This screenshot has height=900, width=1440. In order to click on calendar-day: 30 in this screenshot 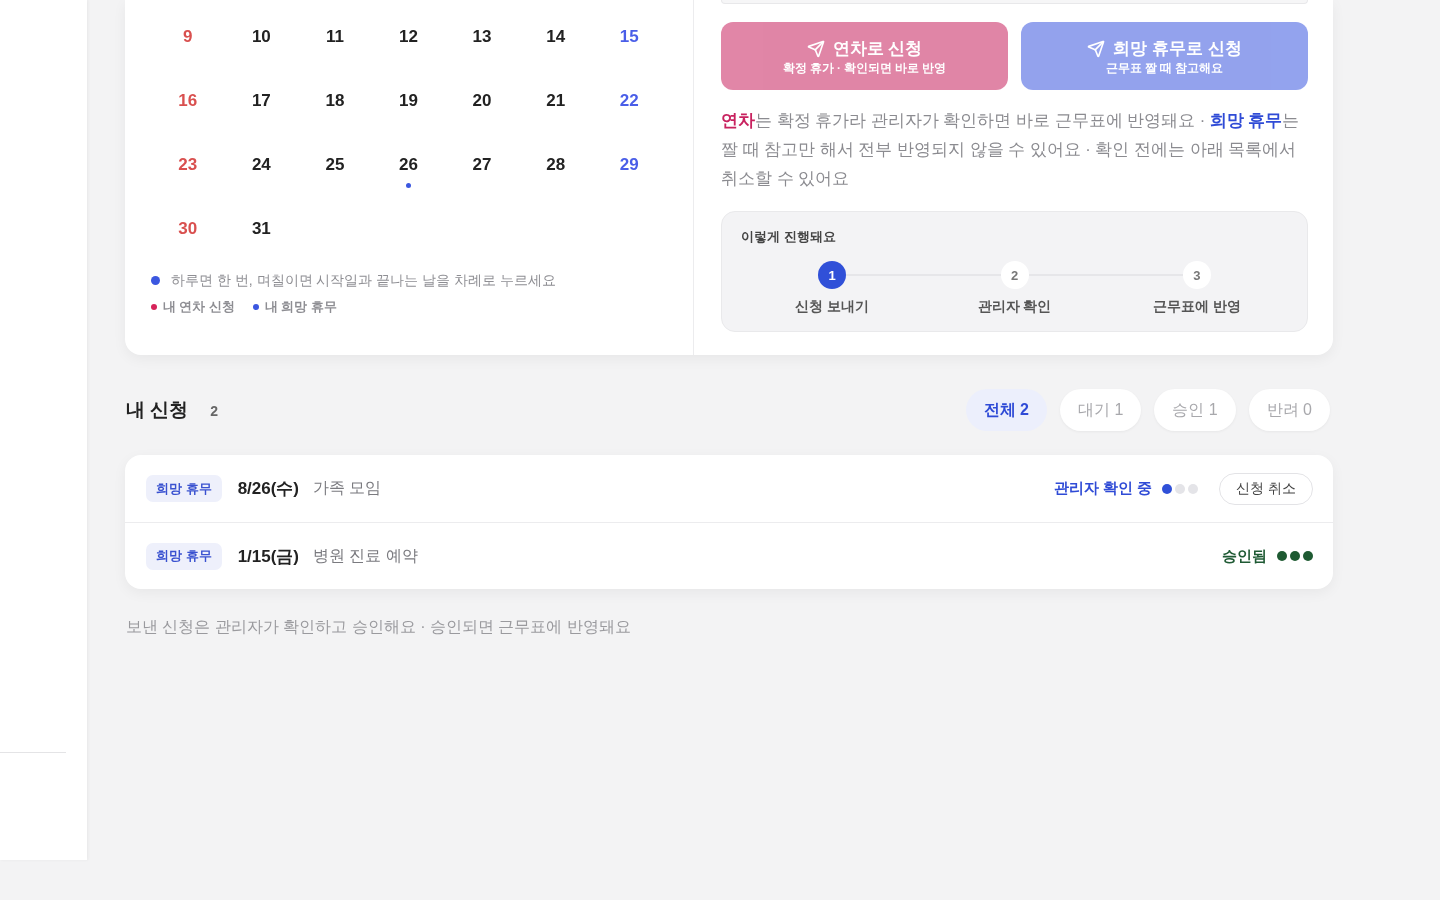, I will do `click(188, 229)`.